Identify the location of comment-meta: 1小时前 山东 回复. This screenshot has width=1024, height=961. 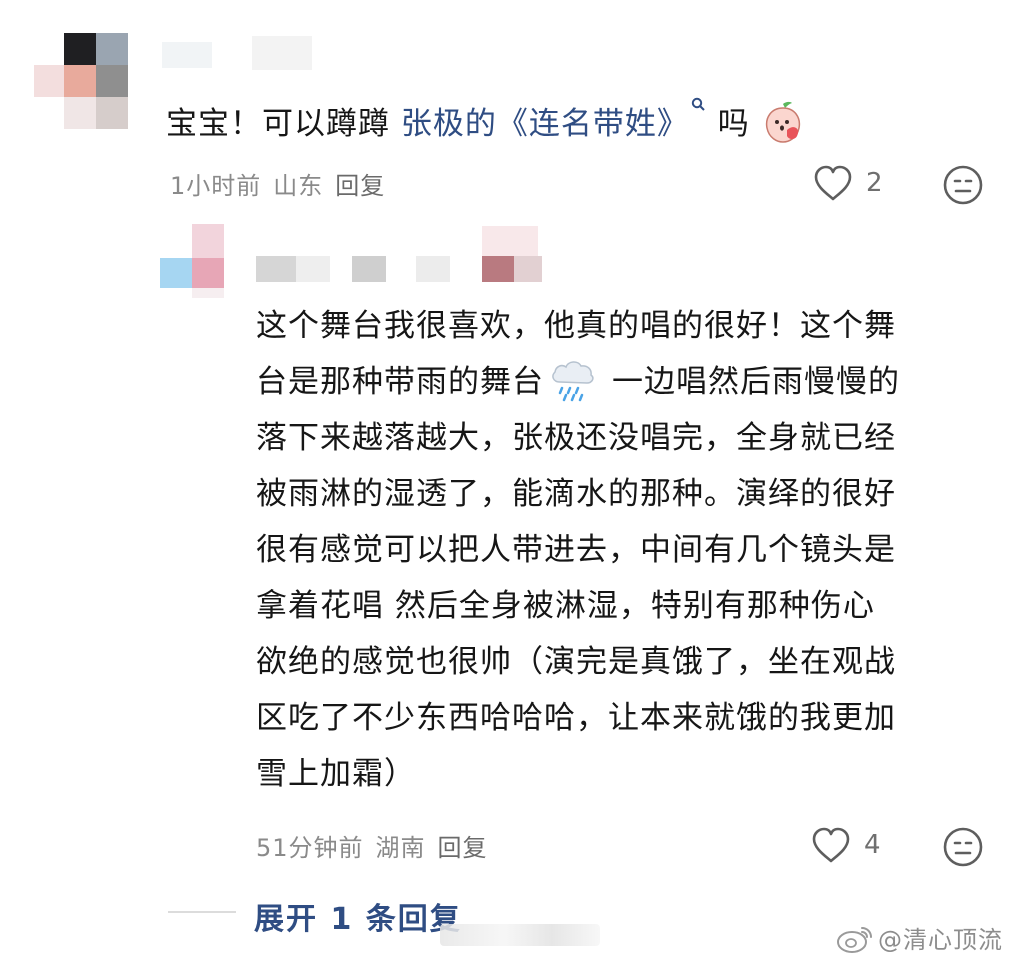
(283, 183).